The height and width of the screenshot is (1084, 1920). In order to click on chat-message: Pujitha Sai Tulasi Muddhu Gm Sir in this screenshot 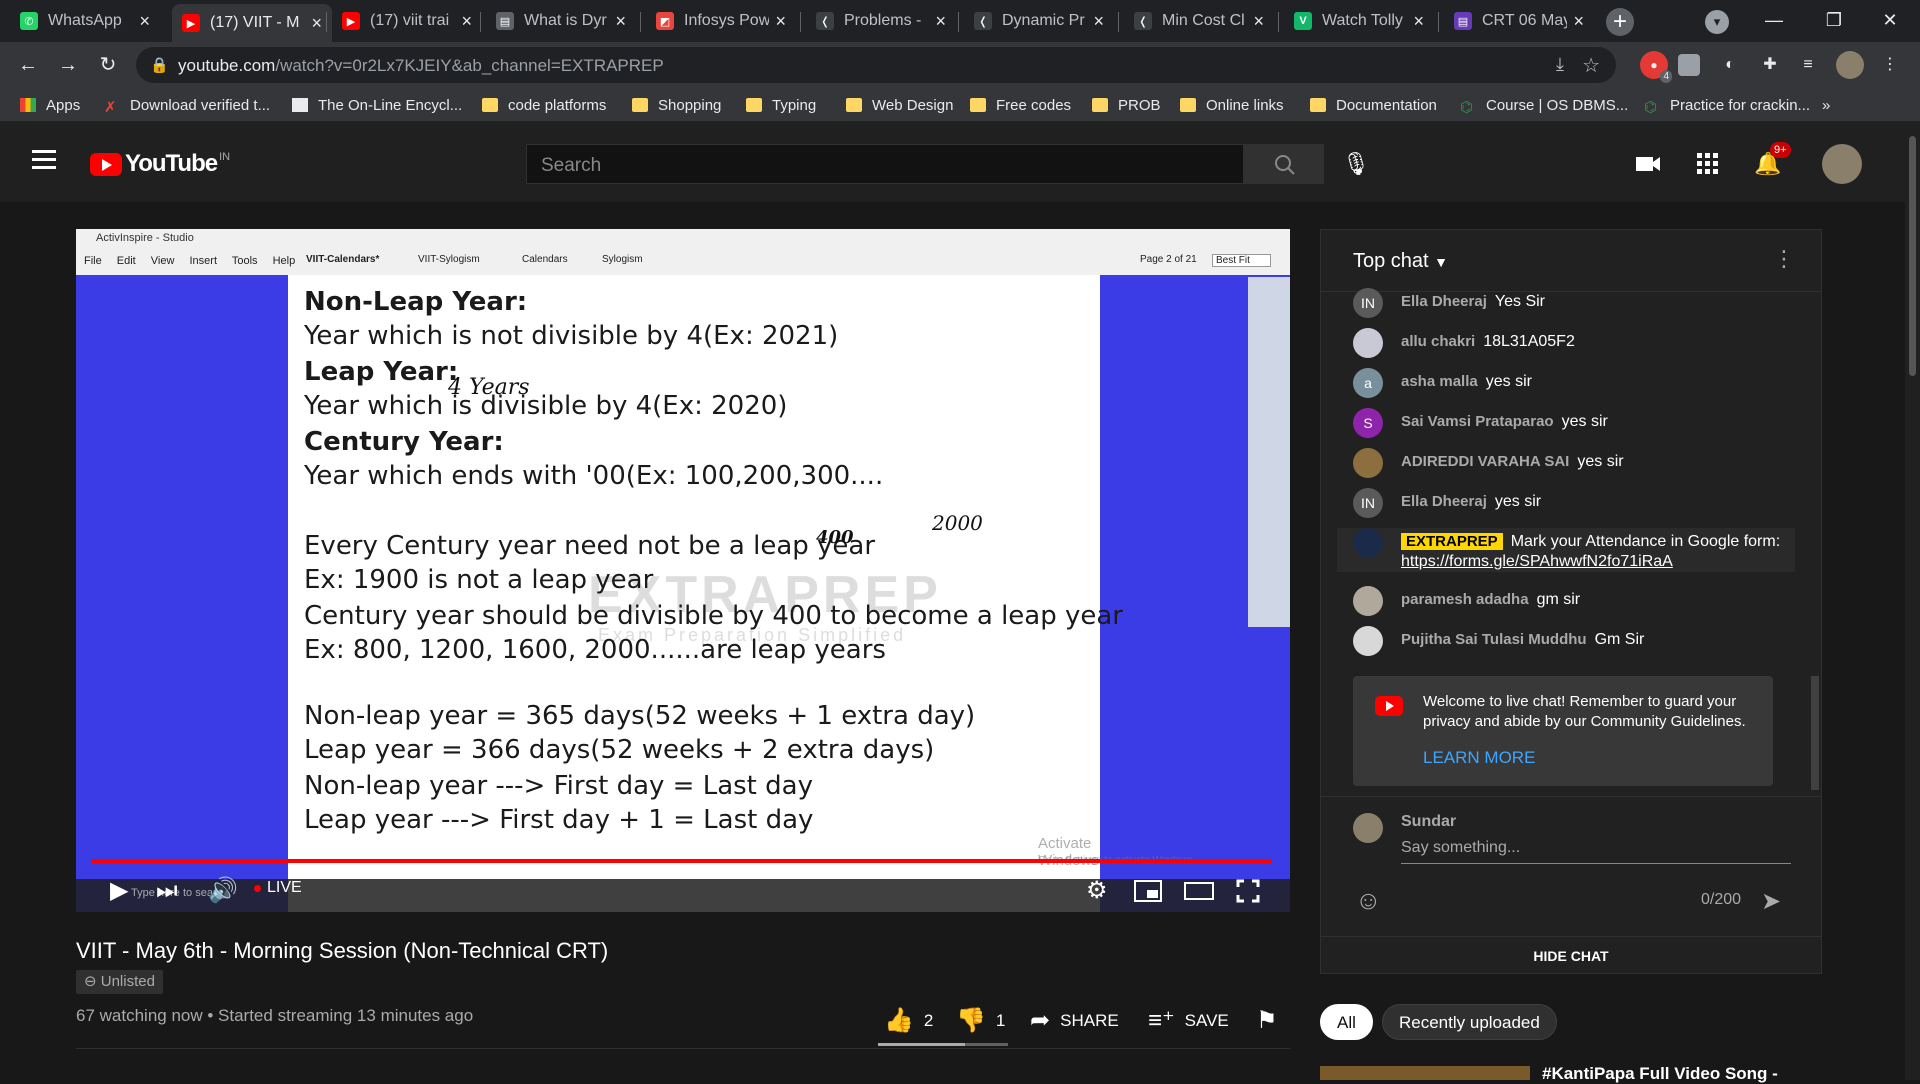, I will do `click(1573, 641)`.